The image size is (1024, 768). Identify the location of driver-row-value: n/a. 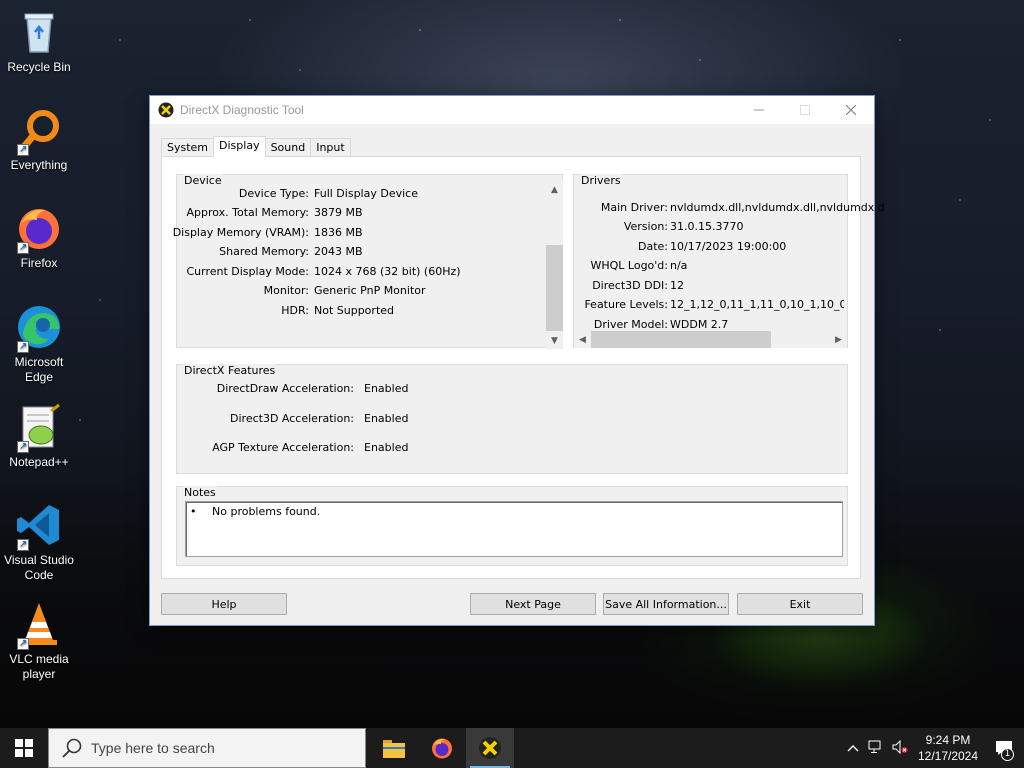
(679, 265).